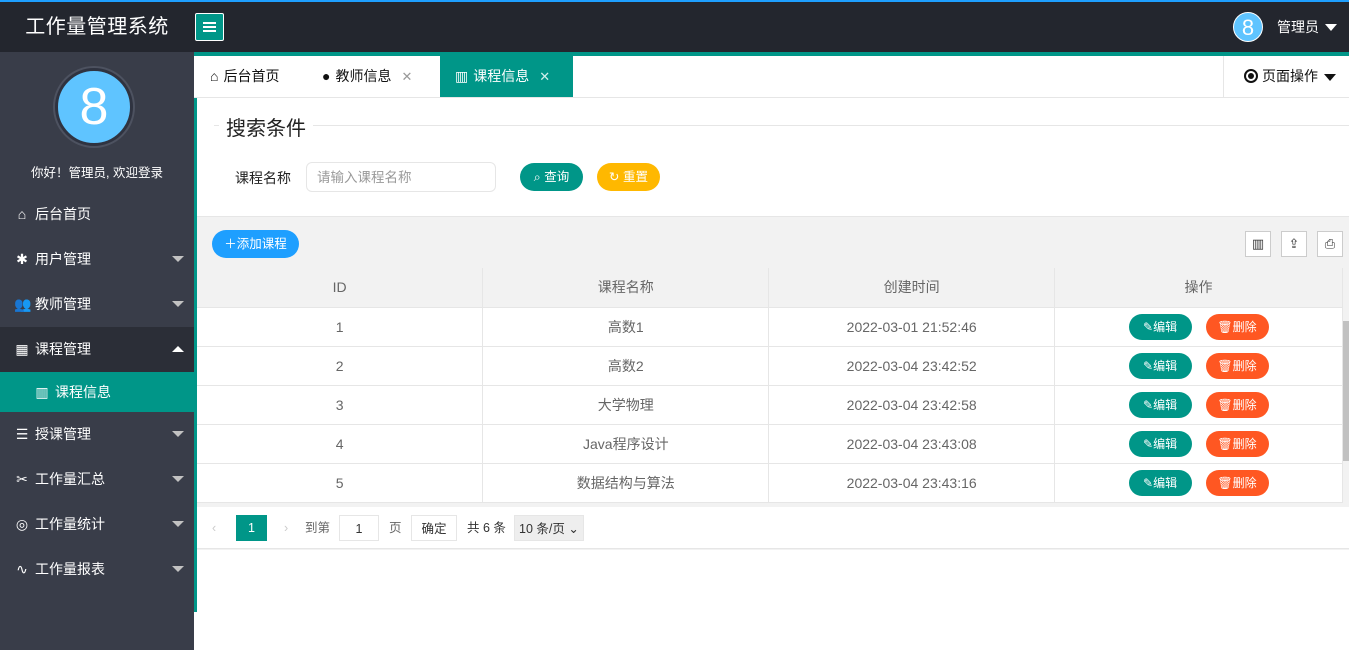  I want to click on sidebar-item-workload-summary: ✂ 工作量汇总, so click(97, 479).